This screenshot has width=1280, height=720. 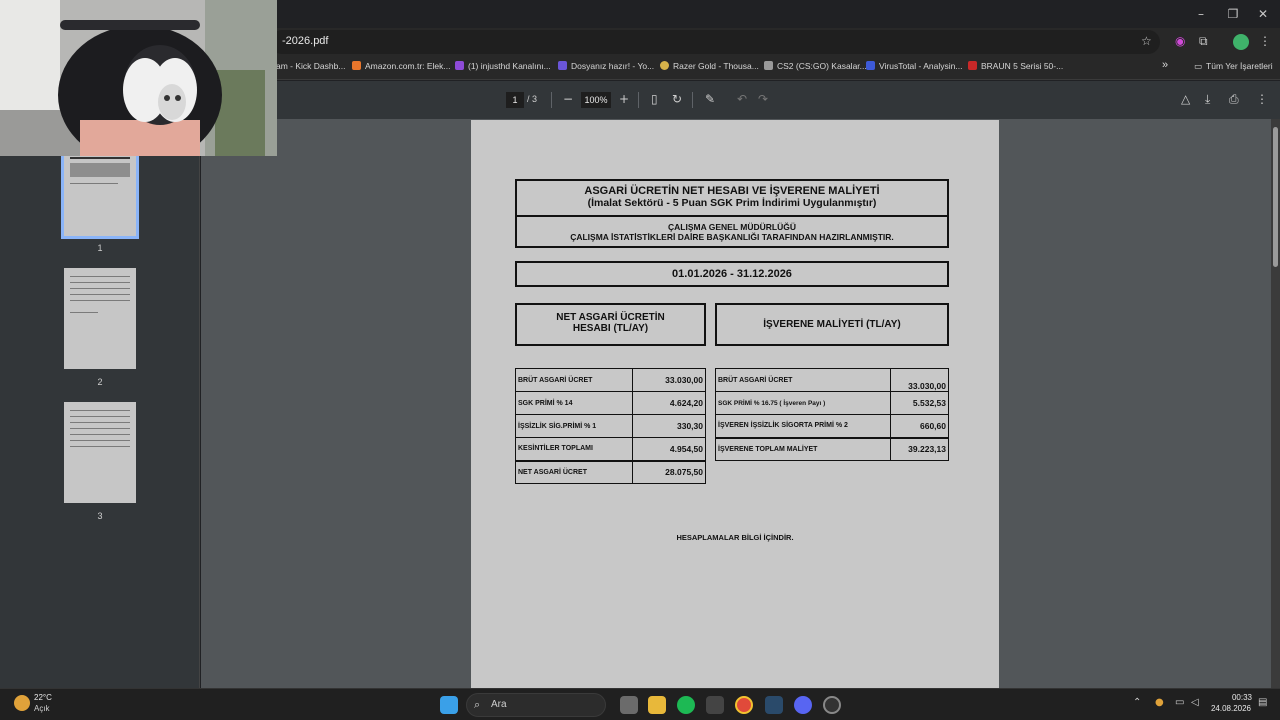 I want to click on obs-icon, so click(x=832, y=705).